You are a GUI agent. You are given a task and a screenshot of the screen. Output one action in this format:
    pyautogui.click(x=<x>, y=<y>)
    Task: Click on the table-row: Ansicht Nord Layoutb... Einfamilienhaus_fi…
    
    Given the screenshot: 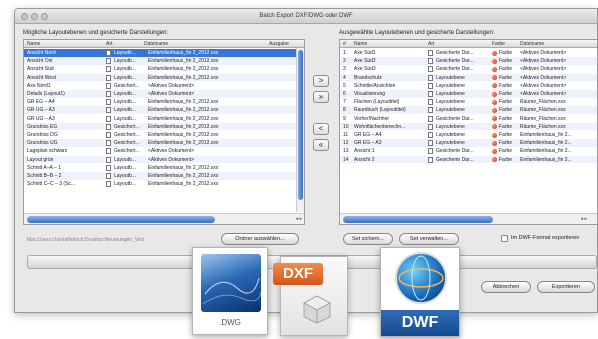 What is the action you would take?
    pyautogui.click(x=160, y=53)
    